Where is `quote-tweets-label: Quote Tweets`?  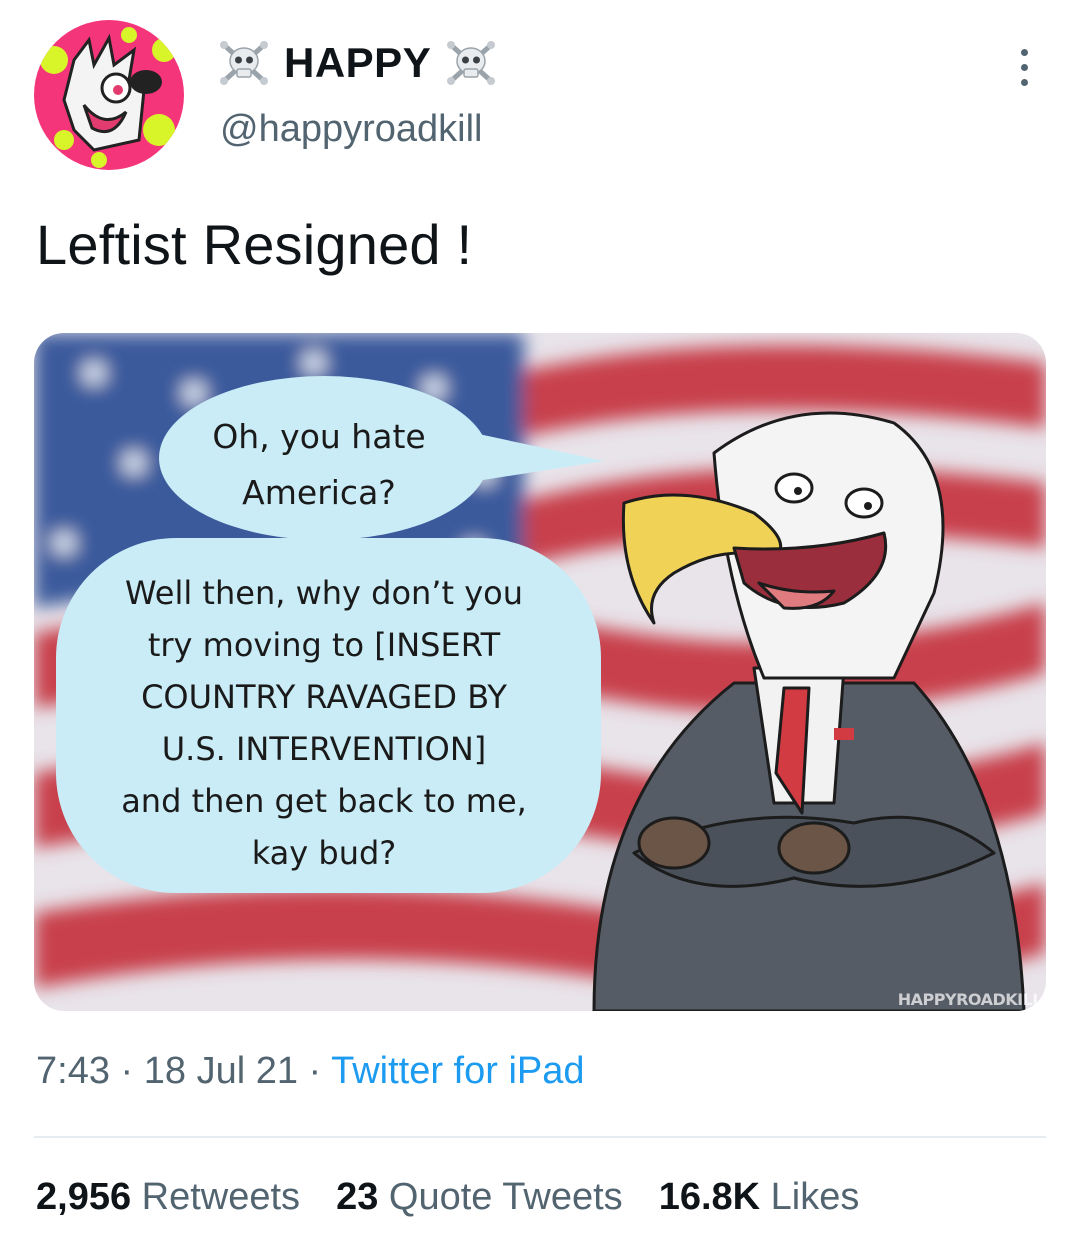
quote-tweets-label: Quote Tweets is located at coordinates (505, 1197).